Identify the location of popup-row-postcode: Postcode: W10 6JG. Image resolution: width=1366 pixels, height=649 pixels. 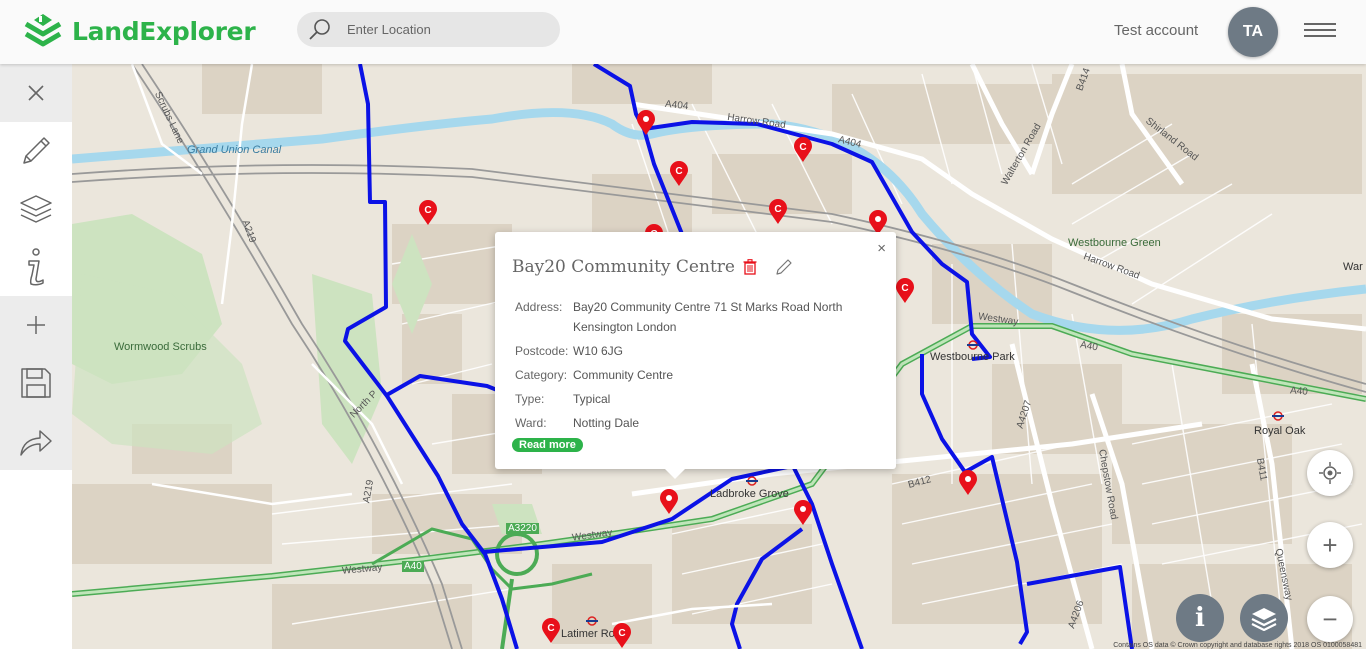
(689, 351).